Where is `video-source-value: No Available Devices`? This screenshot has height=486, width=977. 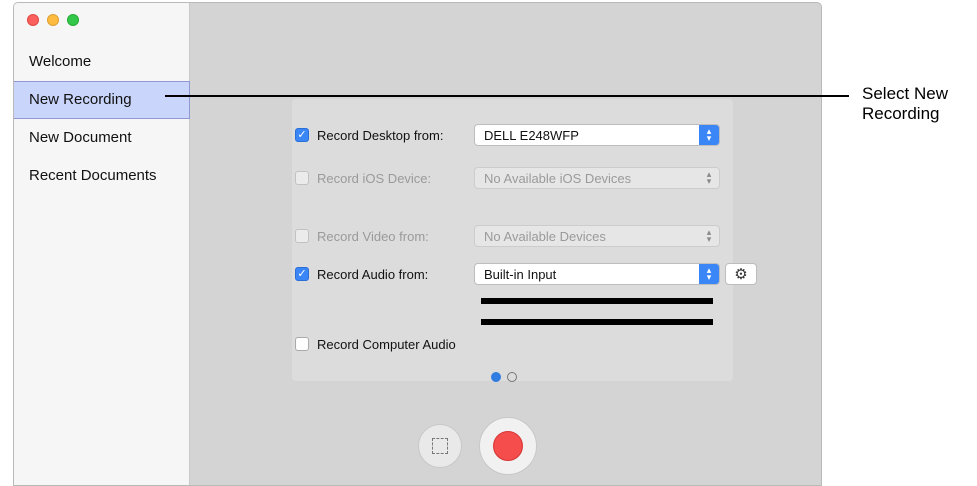
video-source-value: No Available Devices is located at coordinates (545, 236).